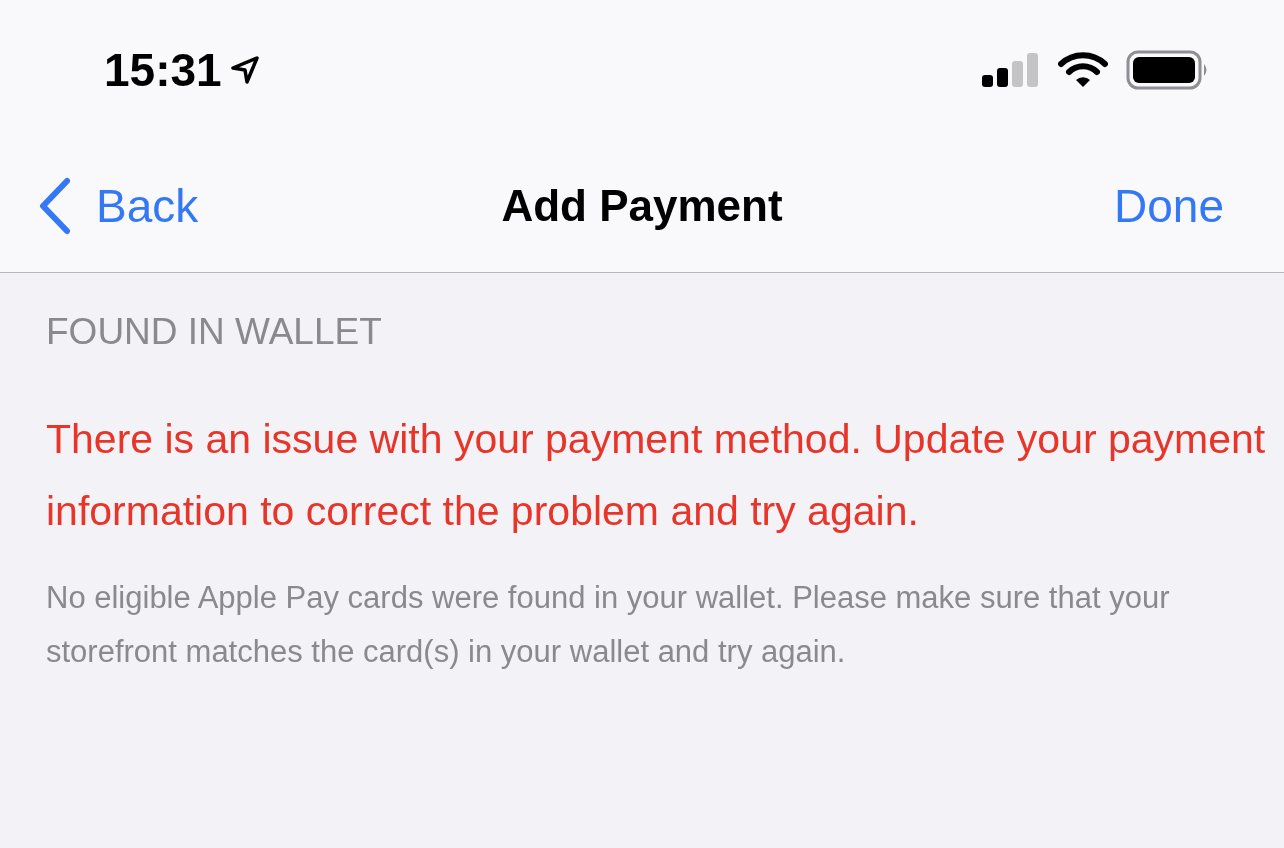 This screenshot has width=1284, height=848. I want to click on wifi-icon, so click(1083, 70).